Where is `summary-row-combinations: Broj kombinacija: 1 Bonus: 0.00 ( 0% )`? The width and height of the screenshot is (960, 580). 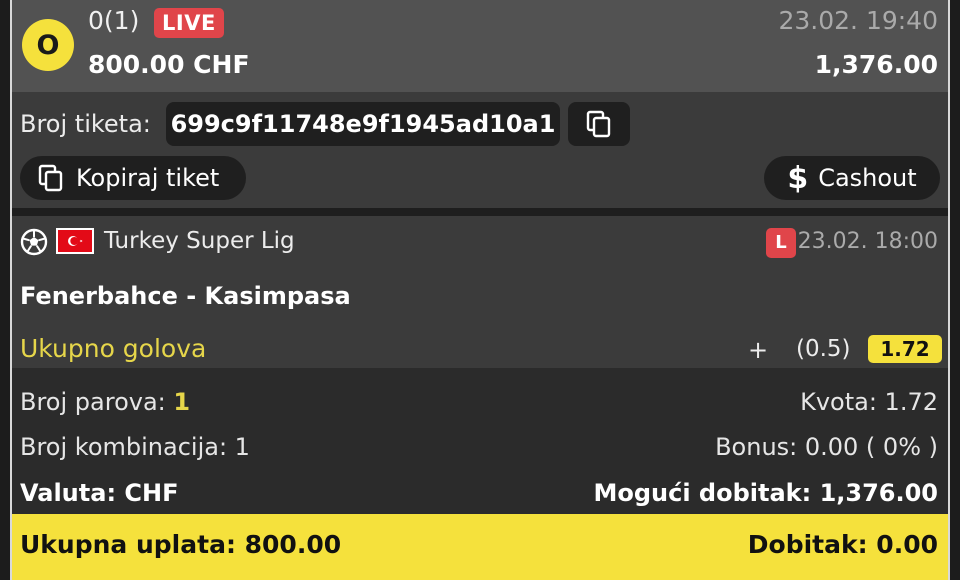
summary-row-combinations: Broj kombinacija: 1 Bonus: 0.00 ( 0% ) is located at coordinates (479, 447).